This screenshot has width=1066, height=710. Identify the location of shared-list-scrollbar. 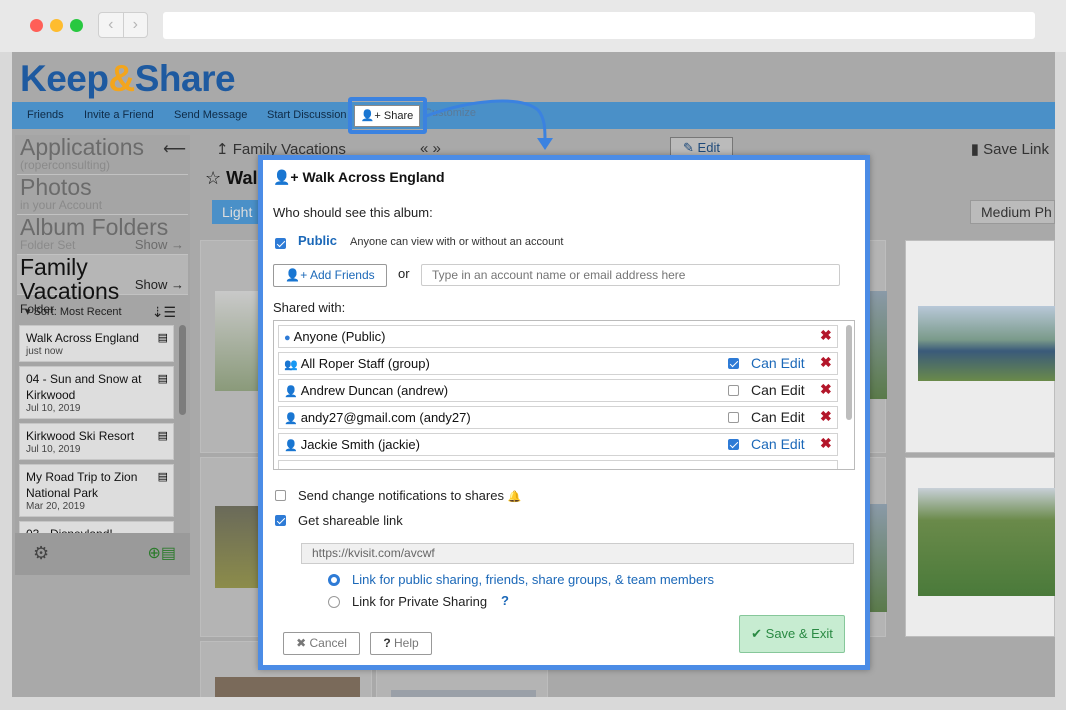
(849, 372).